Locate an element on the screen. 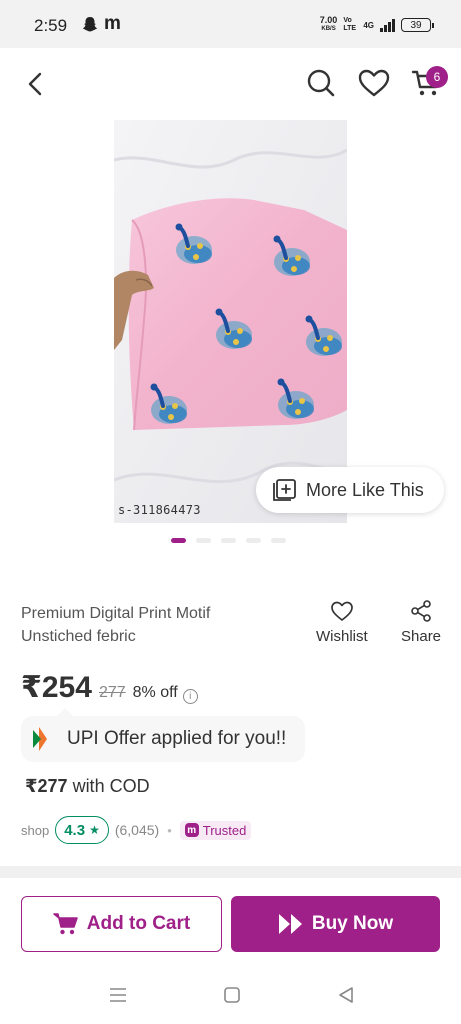 Image resolution: width=461 pixels, height=1024 pixels. wishlist-heart-icon is located at coordinates (341, 611).